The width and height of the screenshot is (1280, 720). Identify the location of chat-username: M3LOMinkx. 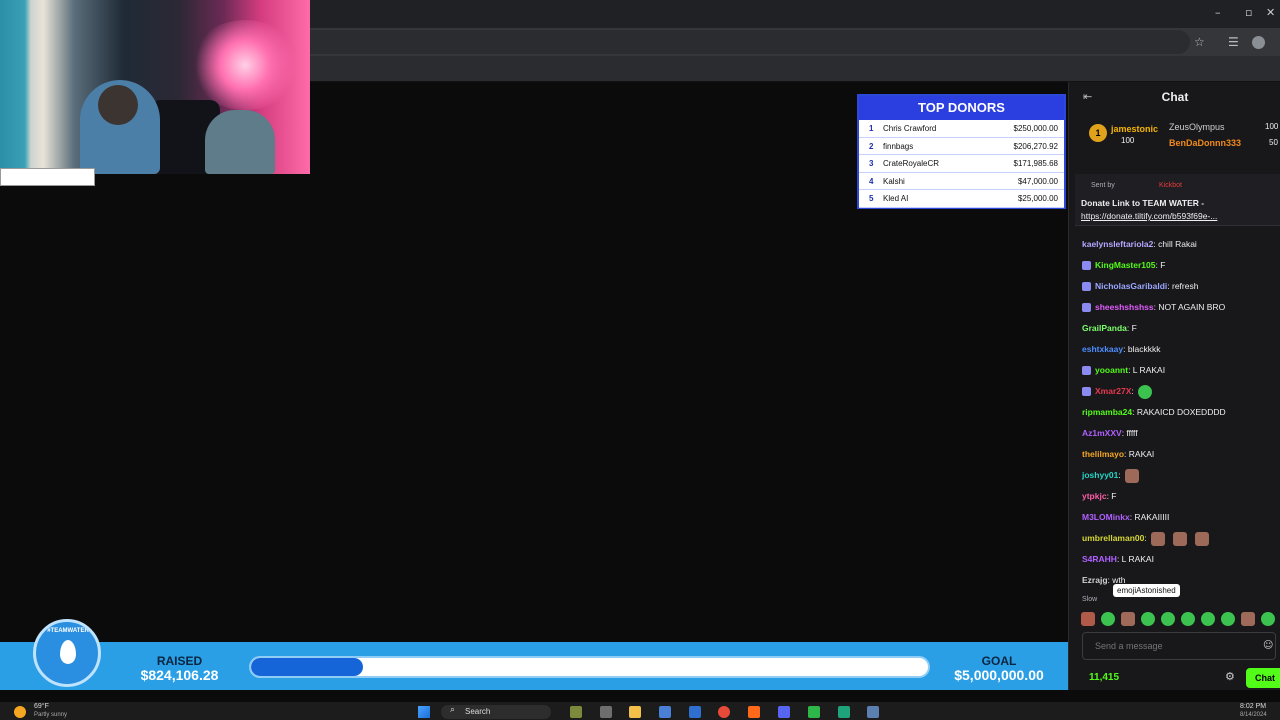
(1106, 517).